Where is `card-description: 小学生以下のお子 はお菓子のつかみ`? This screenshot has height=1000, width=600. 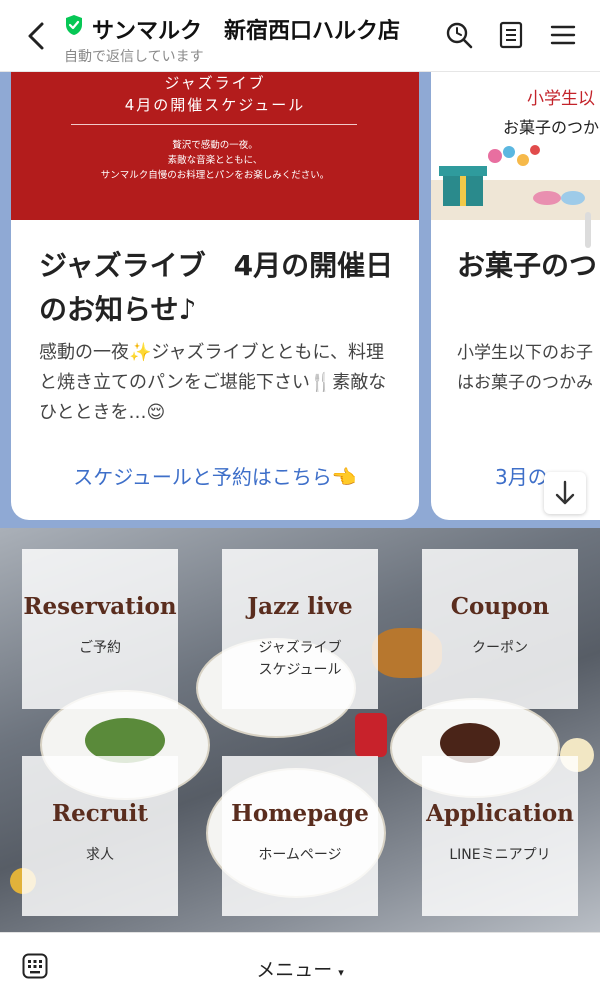 card-description: 小学生以下のお子 はお菓子のつかみ is located at coordinates (528, 368).